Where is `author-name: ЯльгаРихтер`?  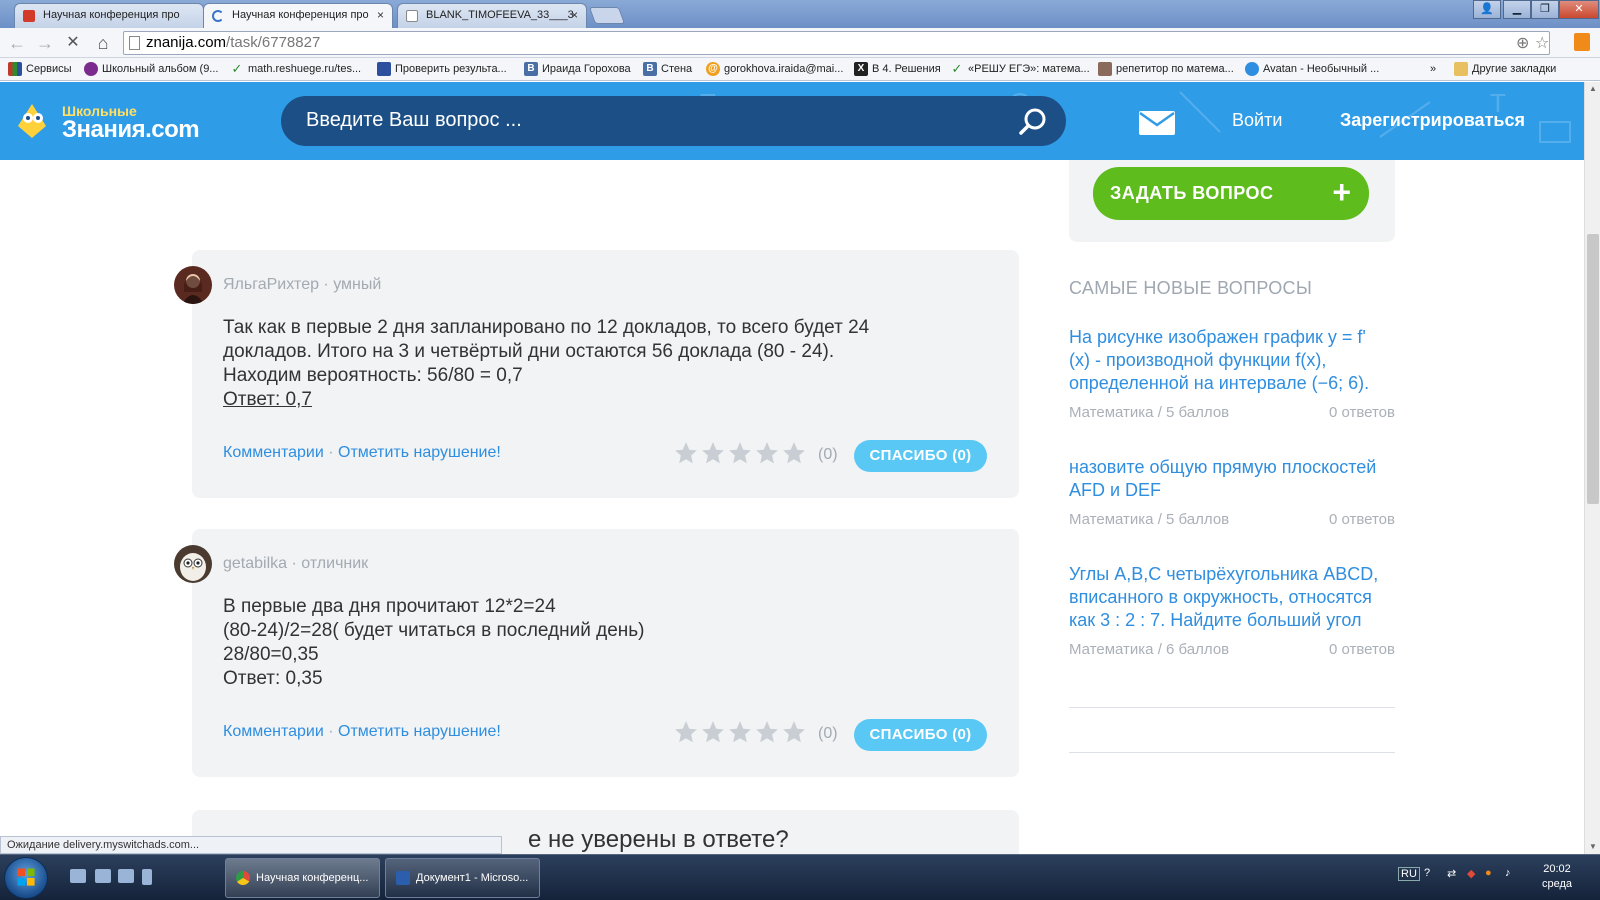 author-name: ЯльгаРихтер is located at coordinates (271, 284).